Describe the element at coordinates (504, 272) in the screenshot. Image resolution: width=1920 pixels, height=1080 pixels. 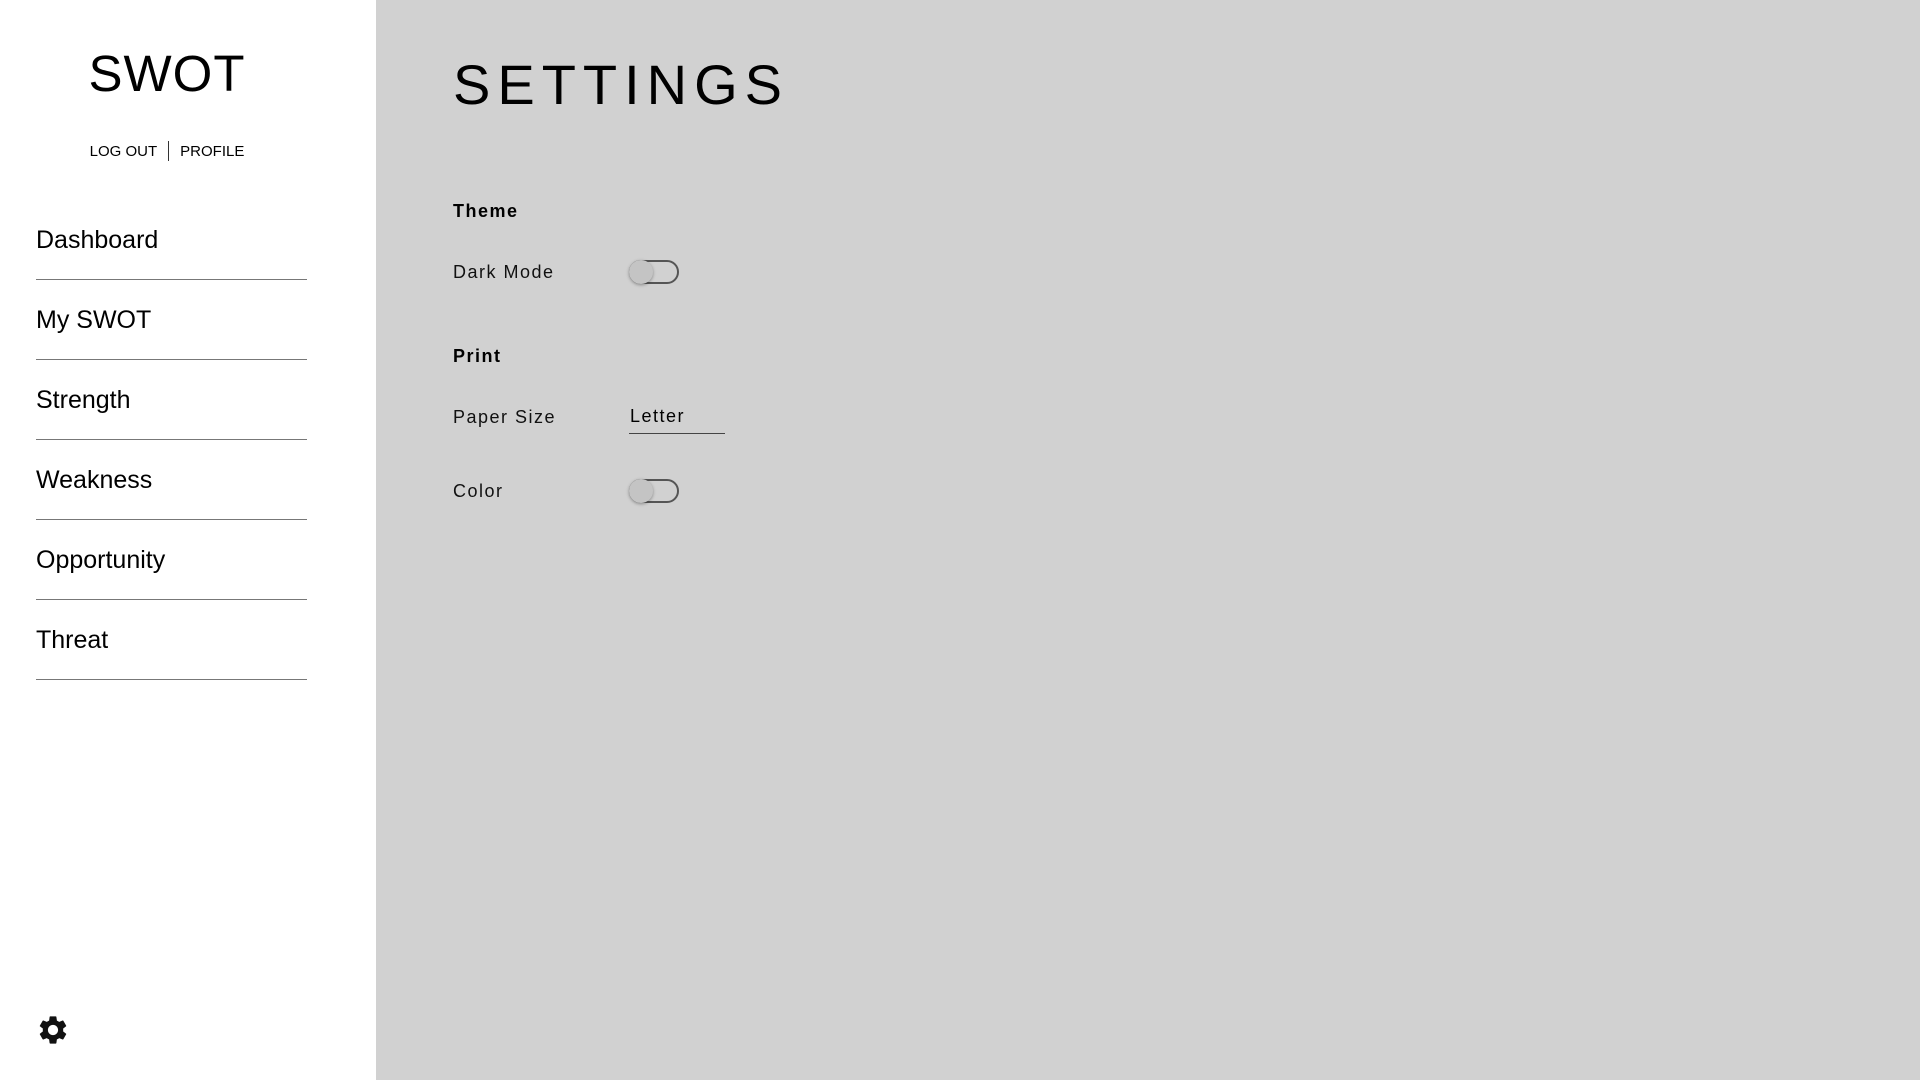
I see `dark-mode-label: Dark Mode` at that location.